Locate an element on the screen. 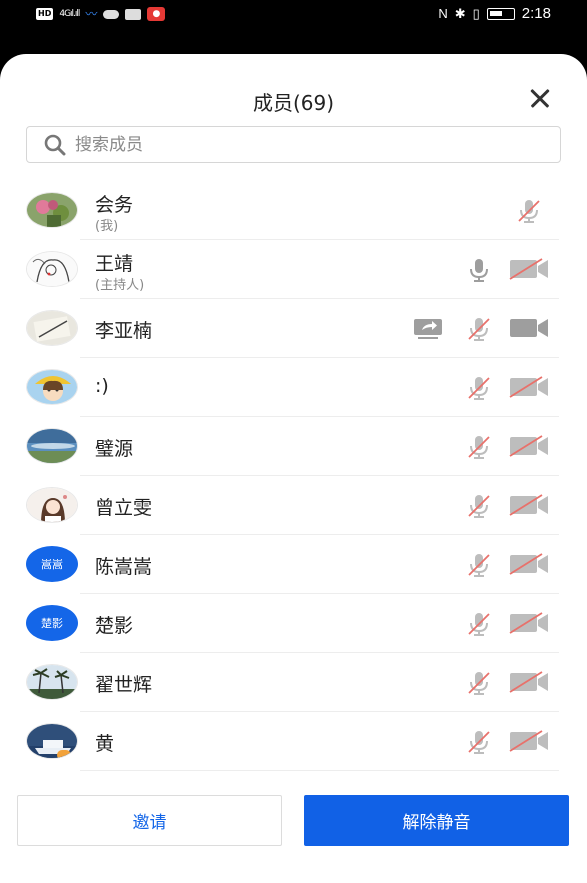 The height and width of the screenshot is (883, 587). member-name: 璧源 is located at coordinates (114, 449).